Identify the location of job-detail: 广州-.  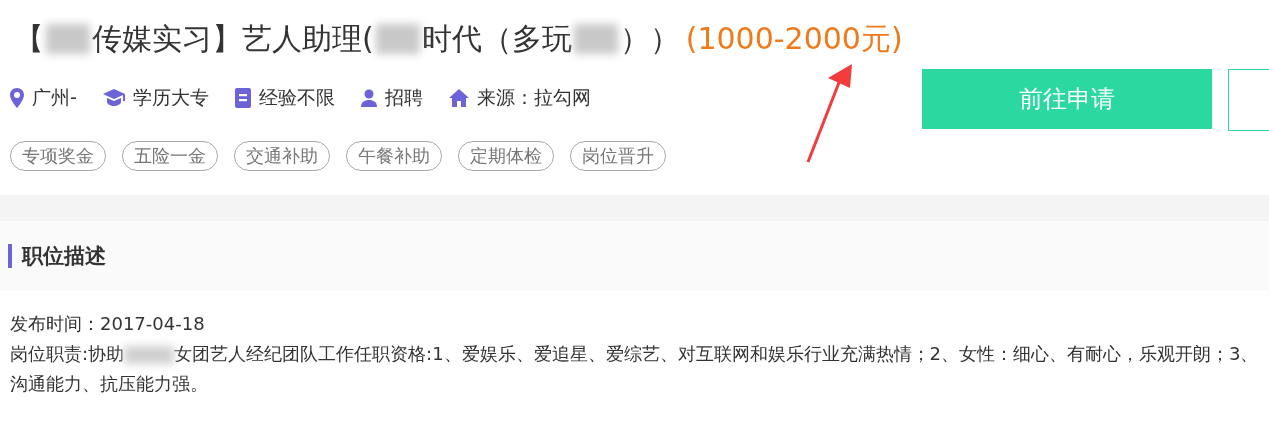
(54, 97).